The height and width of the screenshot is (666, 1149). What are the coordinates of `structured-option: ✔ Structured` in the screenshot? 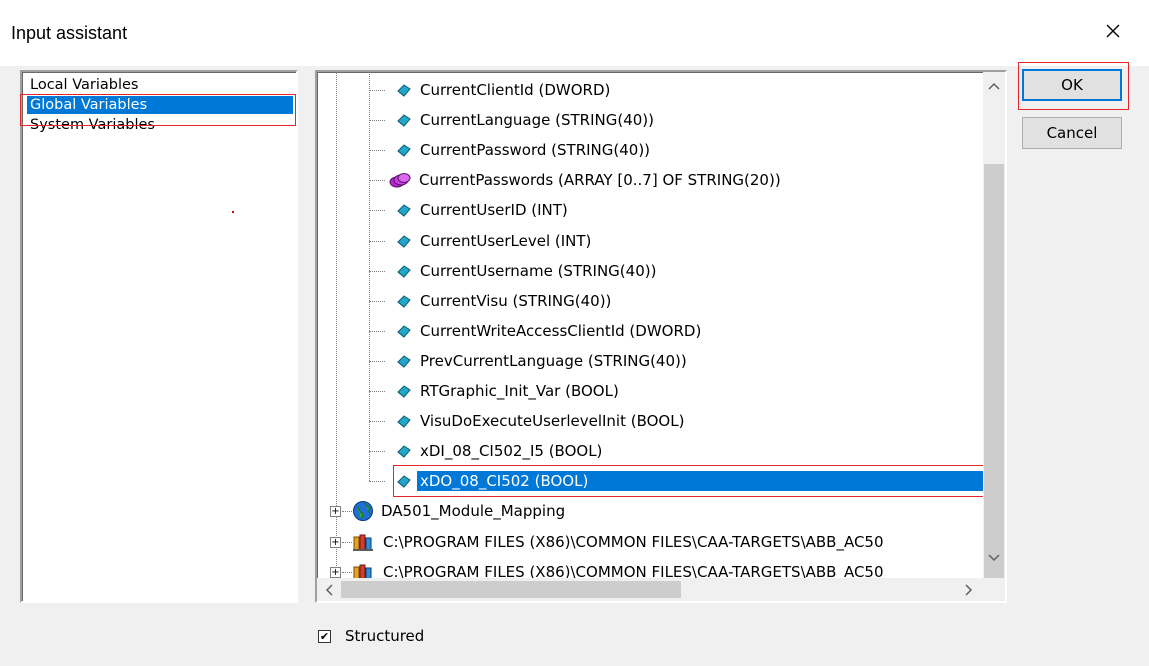 It's located at (371, 636).